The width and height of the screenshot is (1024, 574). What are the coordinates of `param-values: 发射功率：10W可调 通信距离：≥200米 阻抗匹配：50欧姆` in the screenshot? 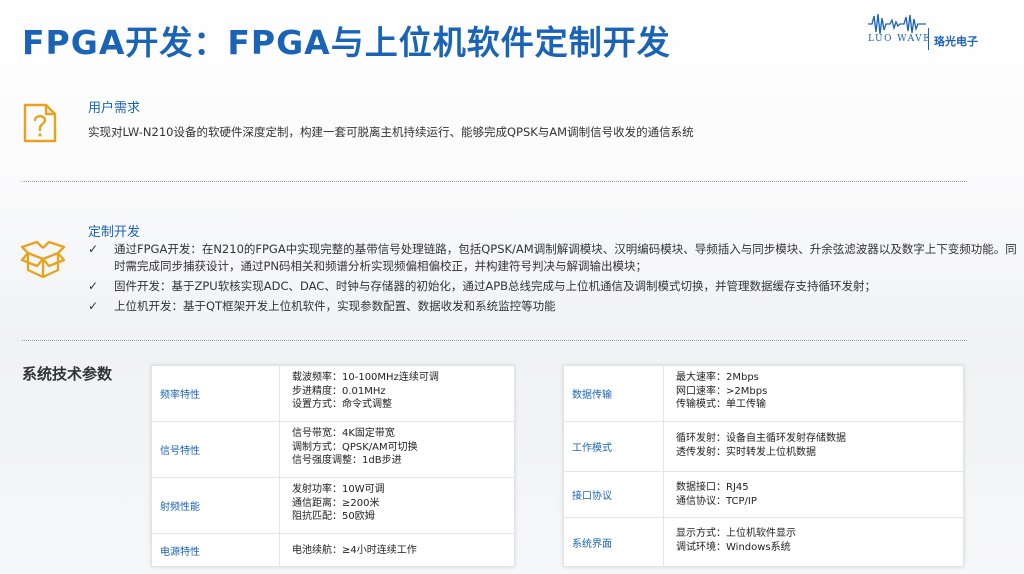 It's located at (397, 505).